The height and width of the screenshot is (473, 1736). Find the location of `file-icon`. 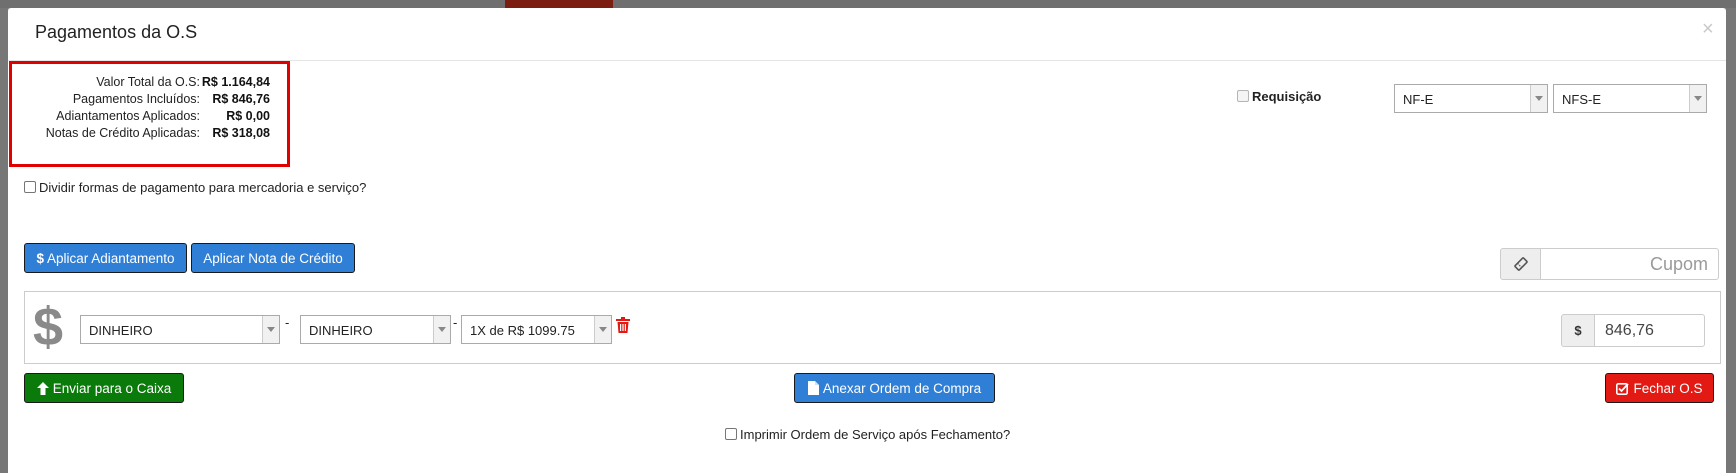

file-icon is located at coordinates (813, 388).